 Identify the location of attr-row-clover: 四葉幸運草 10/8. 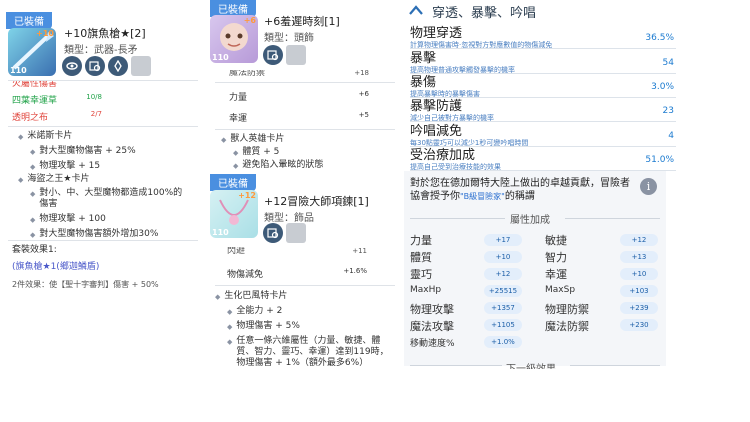
(57, 99).